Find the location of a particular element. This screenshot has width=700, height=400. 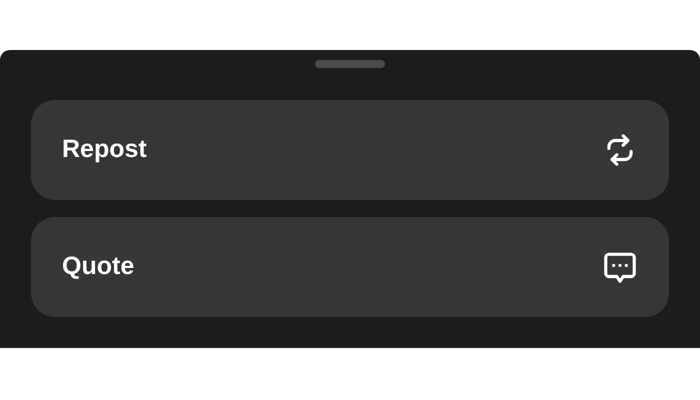

drag-handle is located at coordinates (350, 64).